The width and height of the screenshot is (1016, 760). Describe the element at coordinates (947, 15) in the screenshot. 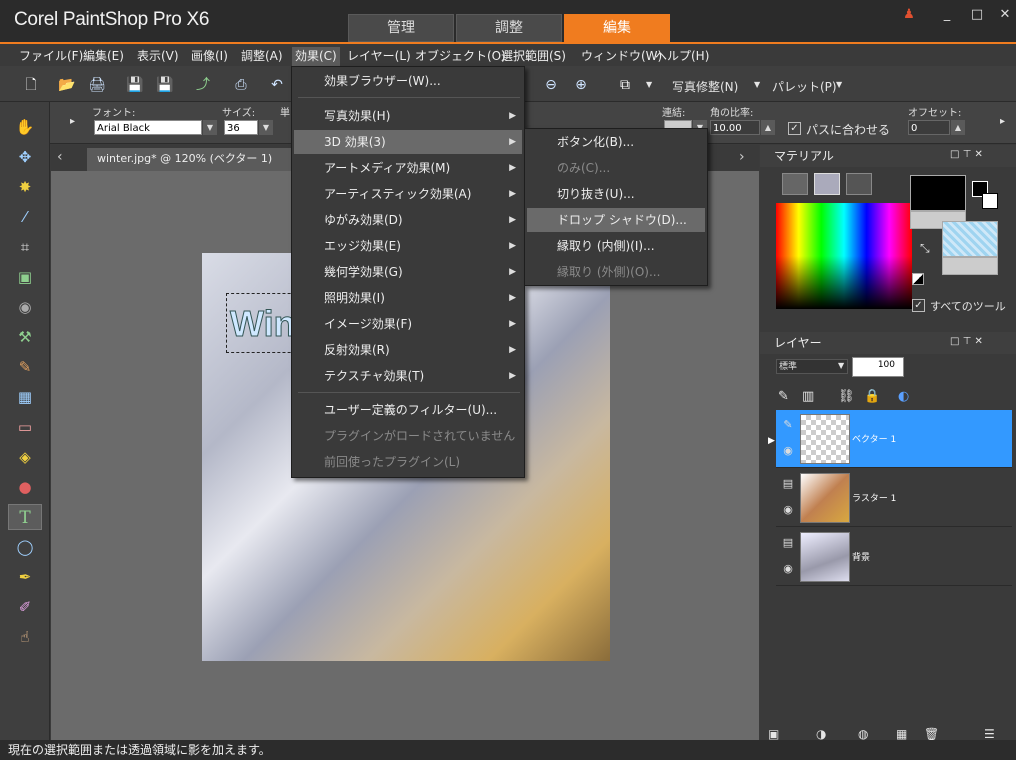

I see `minimize-button: _` at that location.